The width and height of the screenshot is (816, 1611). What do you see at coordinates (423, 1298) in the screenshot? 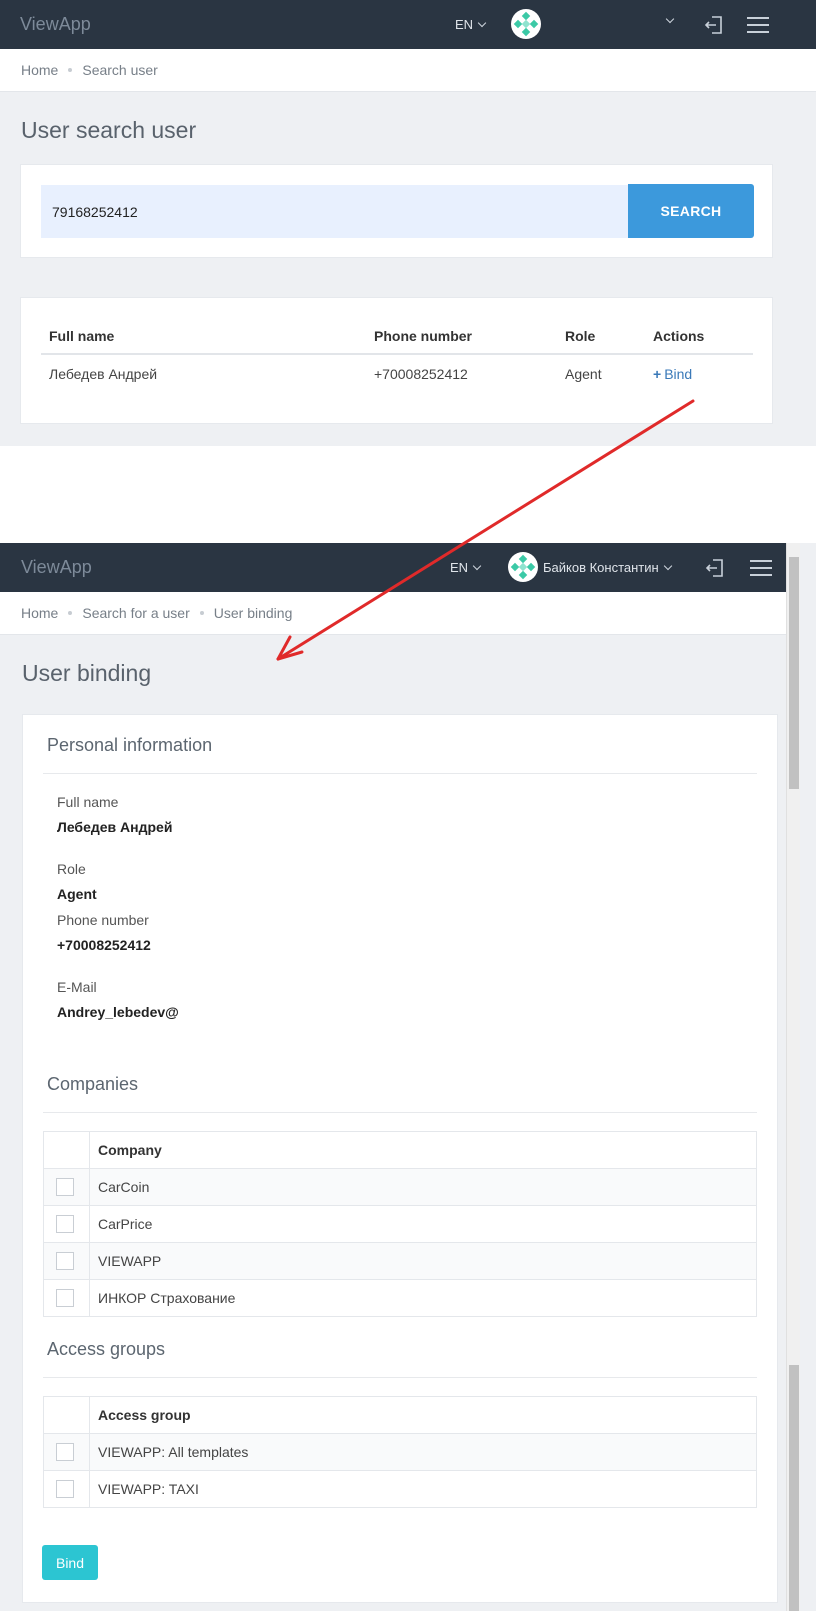
I see `company-name: ИНКОР Страхование` at bounding box center [423, 1298].